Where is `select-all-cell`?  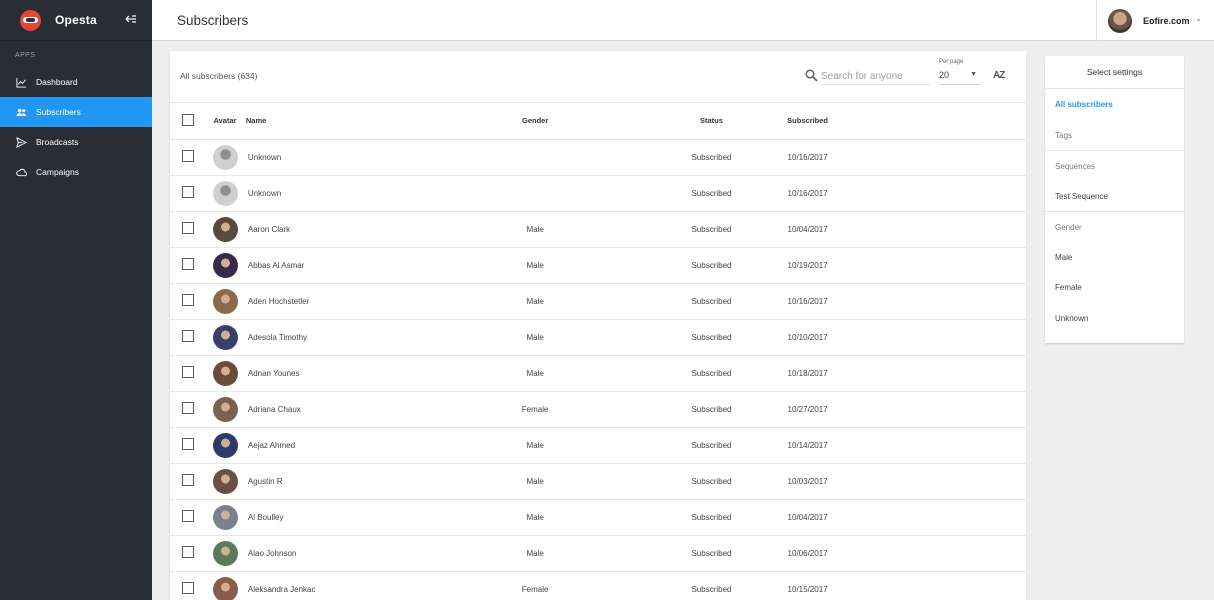 select-all-cell is located at coordinates (192, 121).